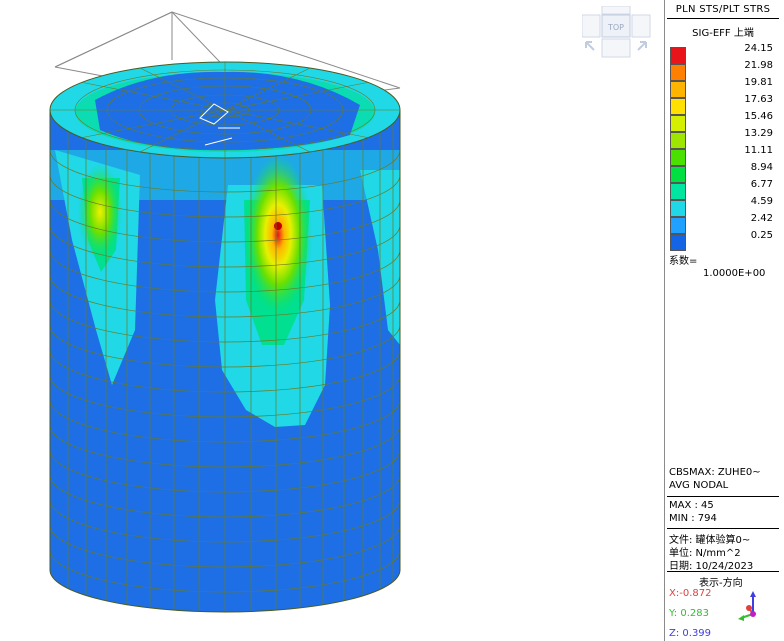 This screenshot has width=784, height=641. Describe the element at coordinates (761, 201) in the screenshot. I see `legend-level-value: 4.59` at that location.